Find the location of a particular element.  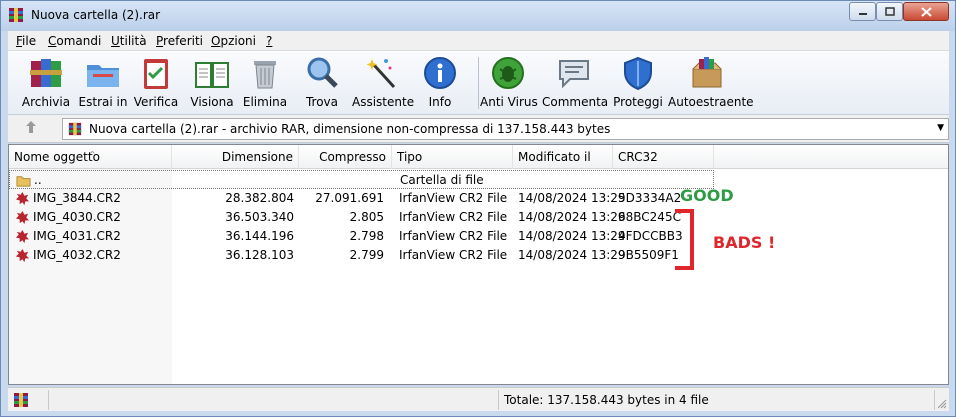

window-title: Nuova cartella (2).rar is located at coordinates (96, 15).